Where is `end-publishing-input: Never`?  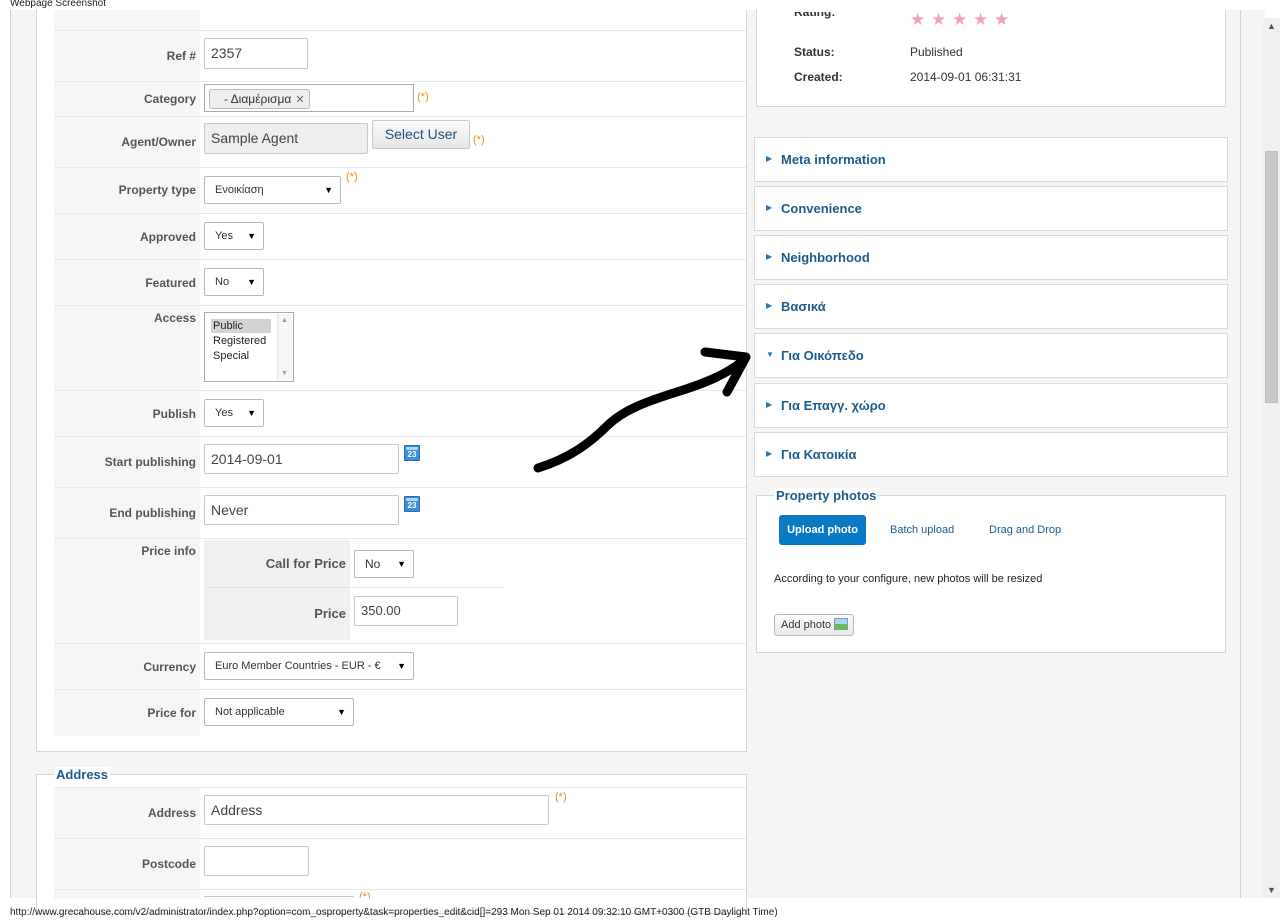 end-publishing-input: Never is located at coordinates (301, 510).